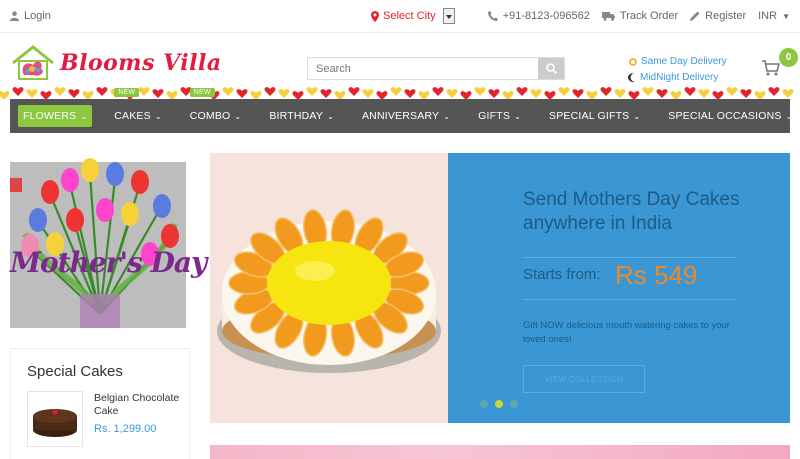  I want to click on nav-item-anniversary: ANNIVERSARY ⌄, so click(406, 116).